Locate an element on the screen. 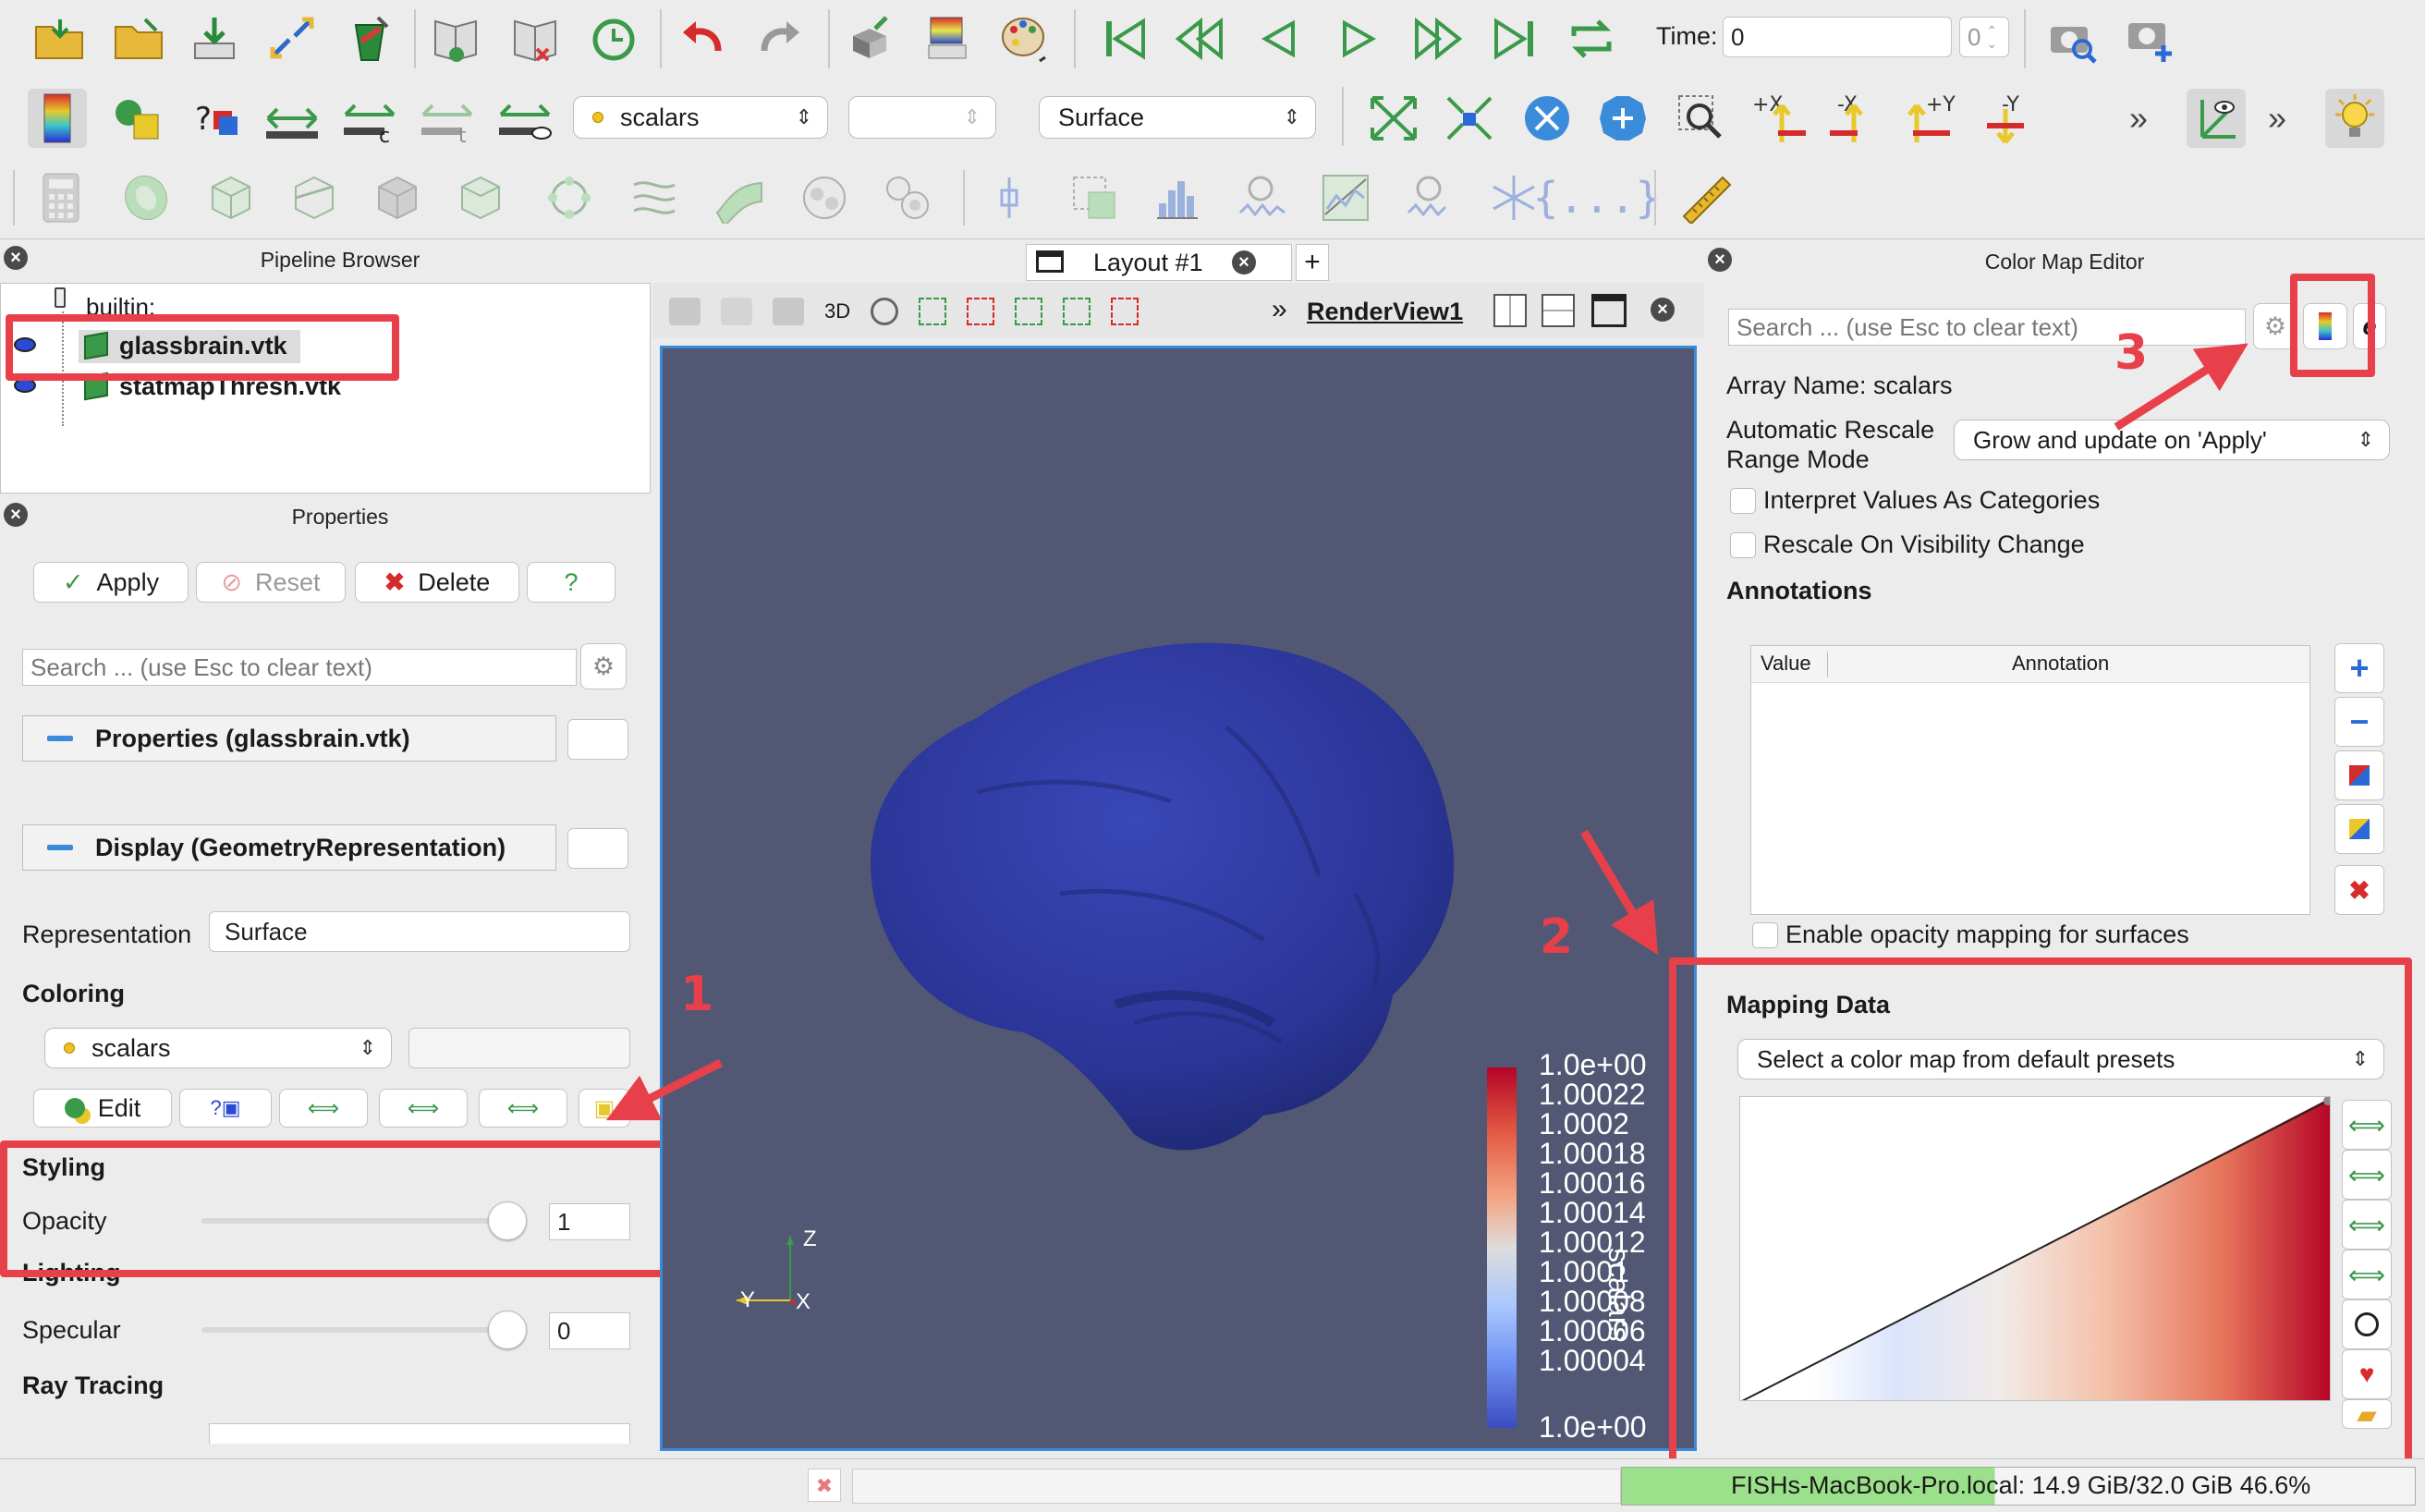 The height and width of the screenshot is (1512, 2425). save-data-icon is located at coordinates (215, 39).